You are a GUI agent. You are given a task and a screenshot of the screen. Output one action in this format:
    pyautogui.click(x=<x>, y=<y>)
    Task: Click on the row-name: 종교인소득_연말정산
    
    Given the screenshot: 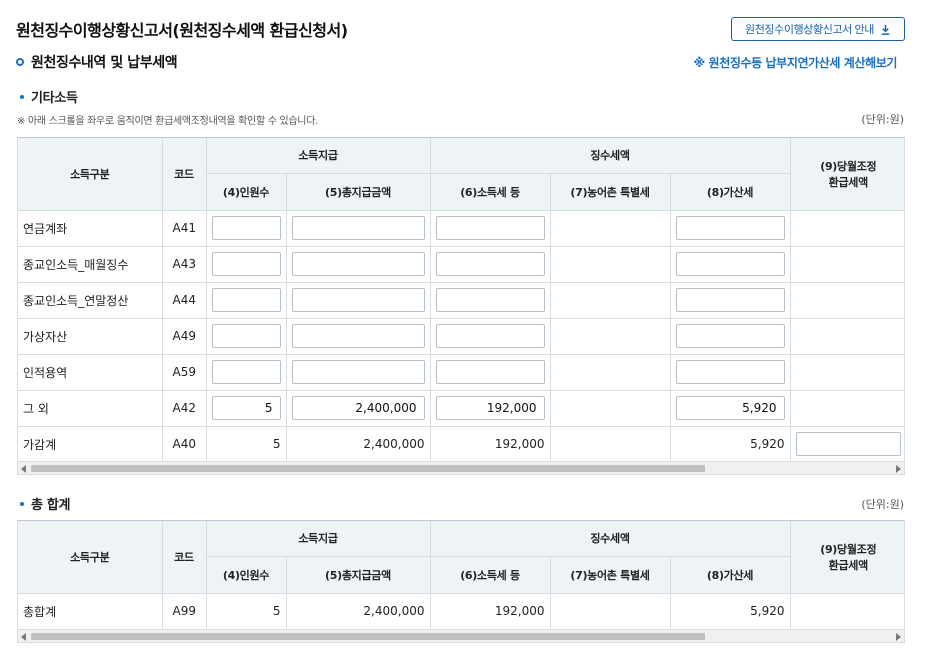 What is the action you would take?
    pyautogui.click(x=90, y=300)
    